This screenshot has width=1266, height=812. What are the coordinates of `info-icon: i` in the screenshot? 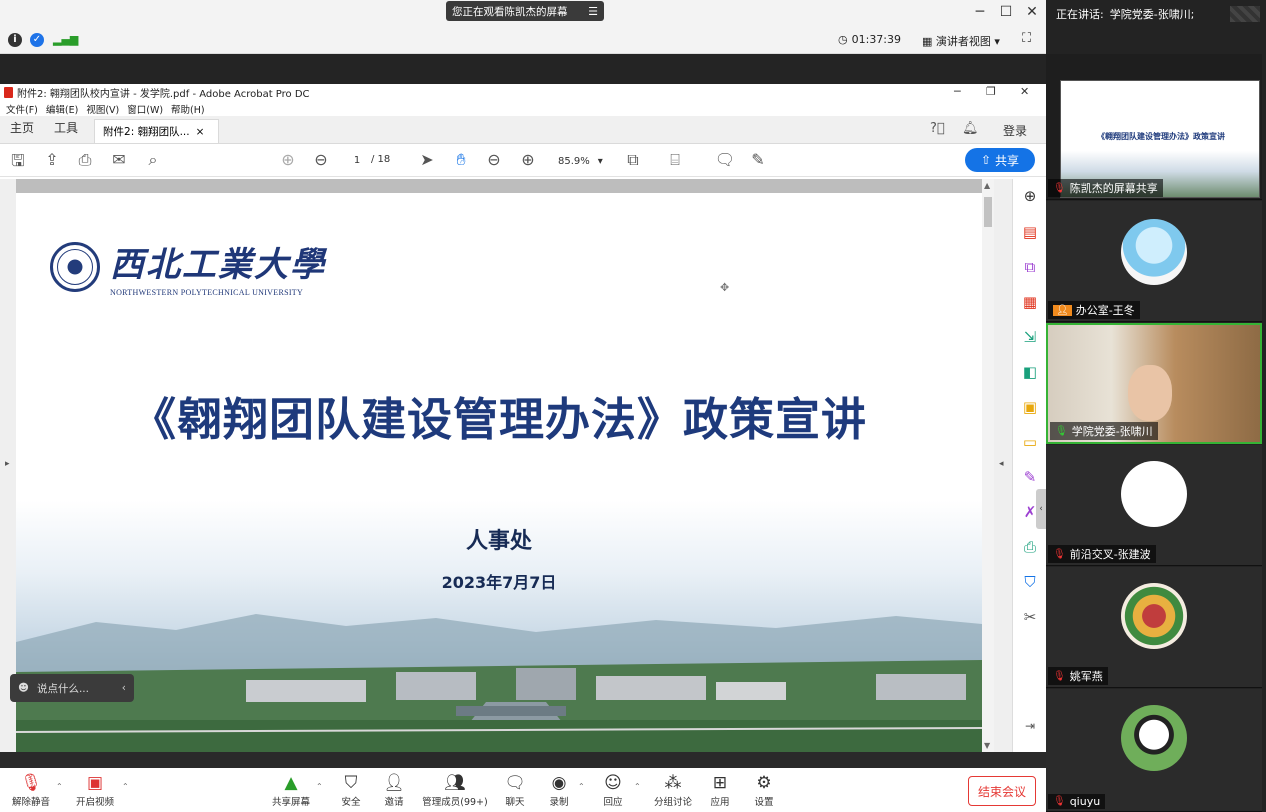 It's located at (15, 40).